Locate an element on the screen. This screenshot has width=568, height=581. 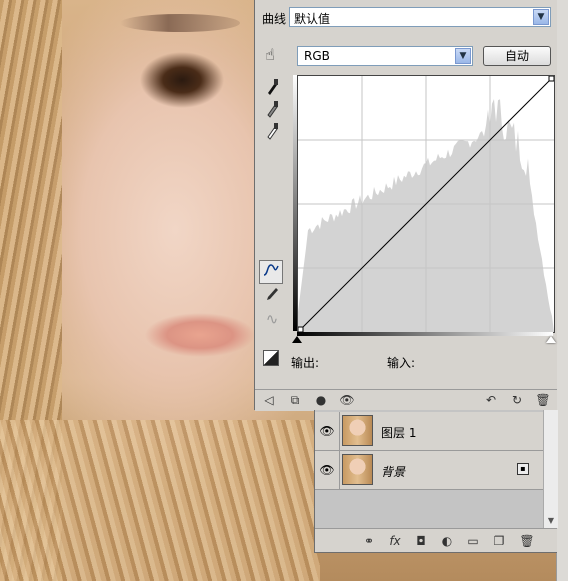
new-group-icon: ▭ is located at coordinates (473, 541).